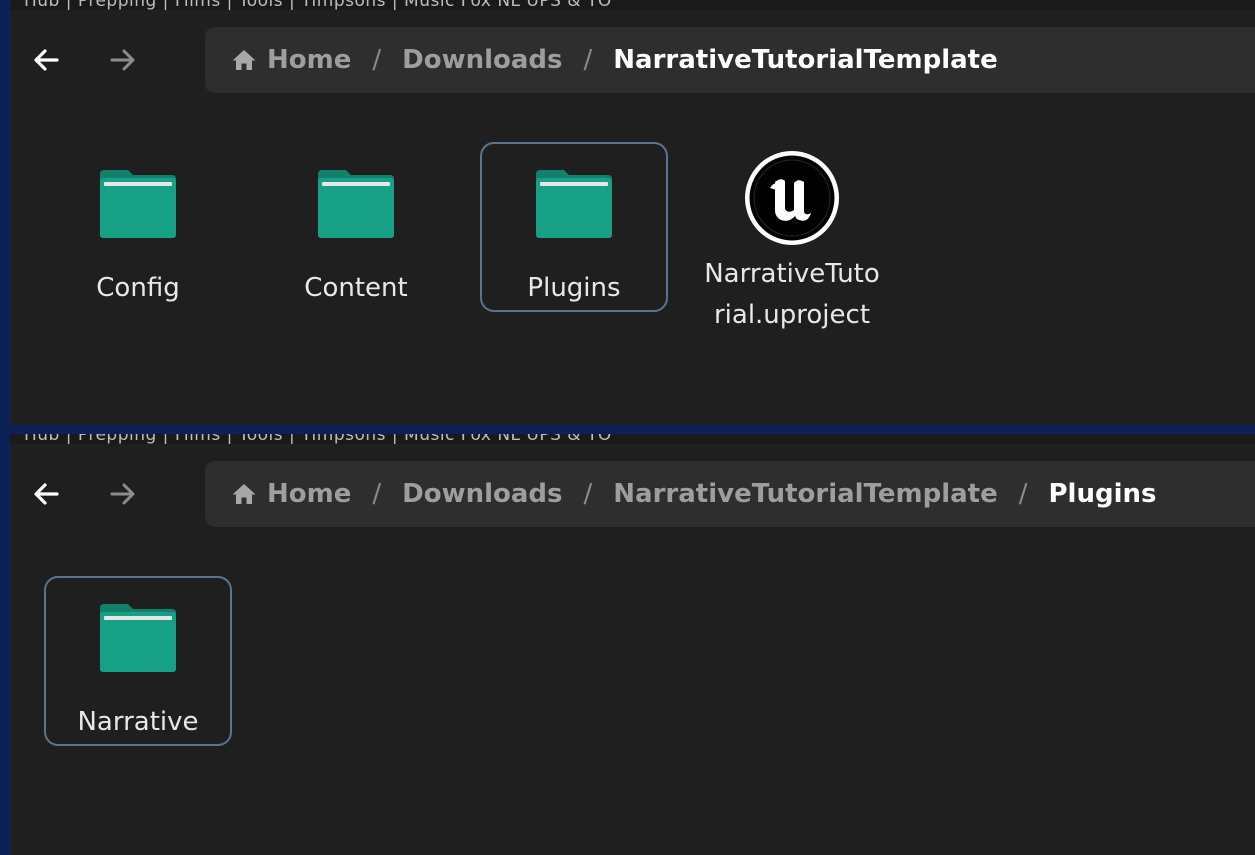 The width and height of the screenshot is (1255, 855). Describe the element at coordinates (138, 288) in the screenshot. I see `file-name: Config` at that location.